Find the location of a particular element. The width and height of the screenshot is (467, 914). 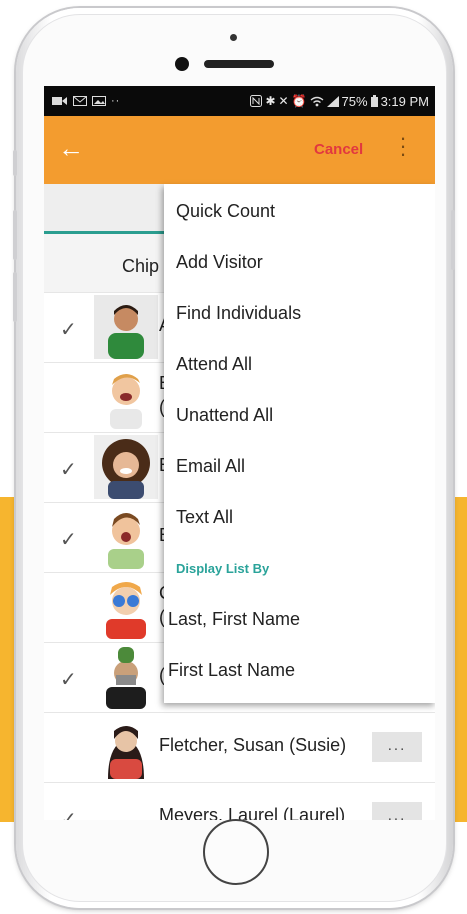

menu-item-sort-first-last: First Last Name is located at coordinates (231, 670).